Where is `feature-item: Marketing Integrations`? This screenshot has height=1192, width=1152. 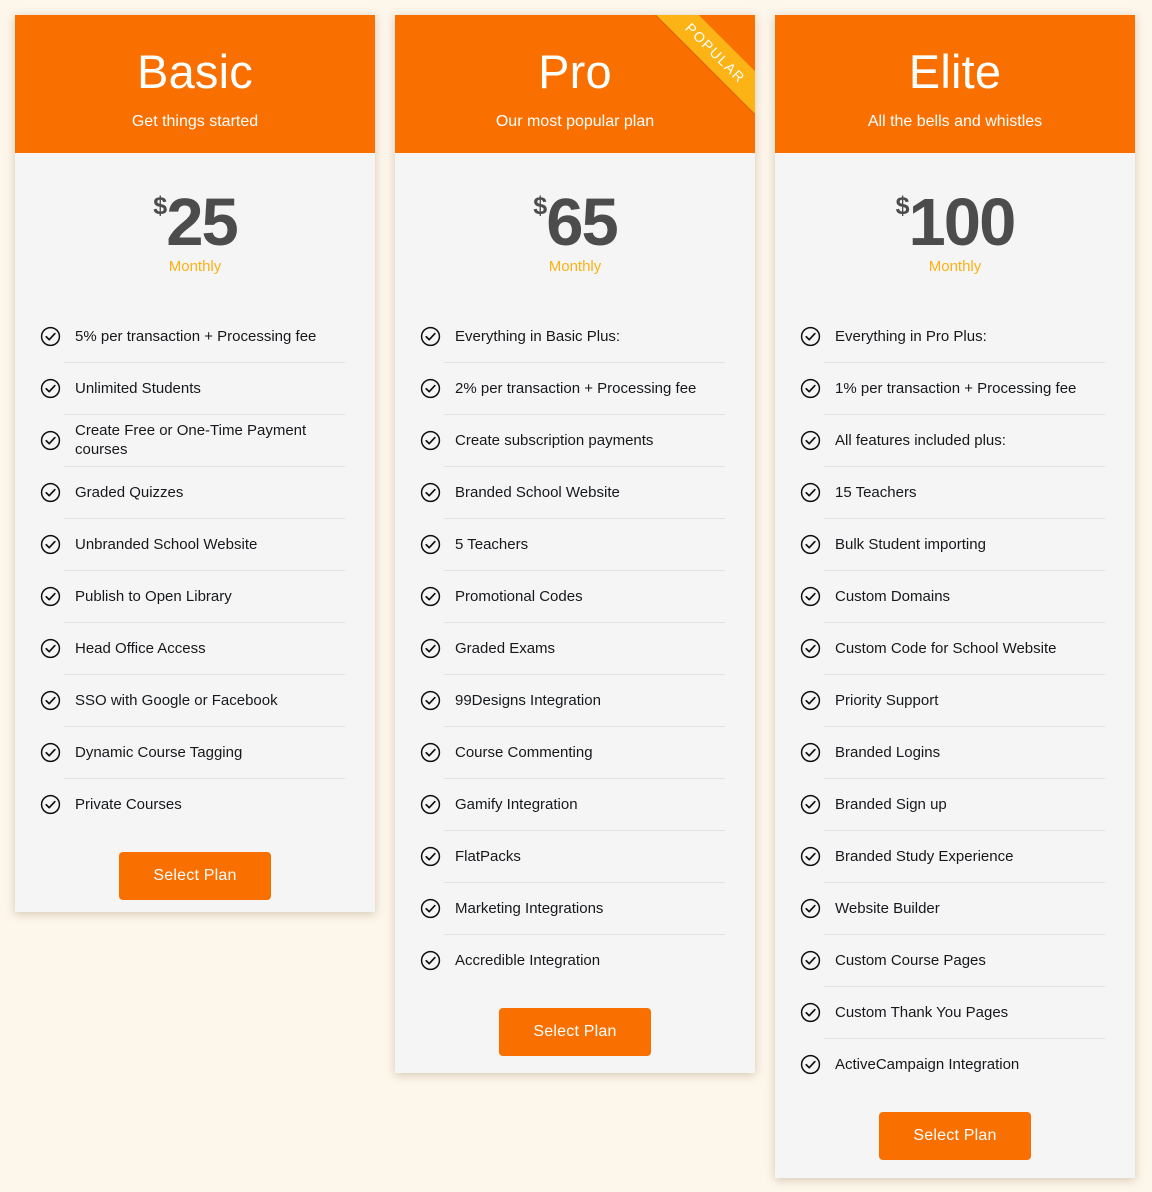
feature-item: Marketing Integrations is located at coordinates (575, 908).